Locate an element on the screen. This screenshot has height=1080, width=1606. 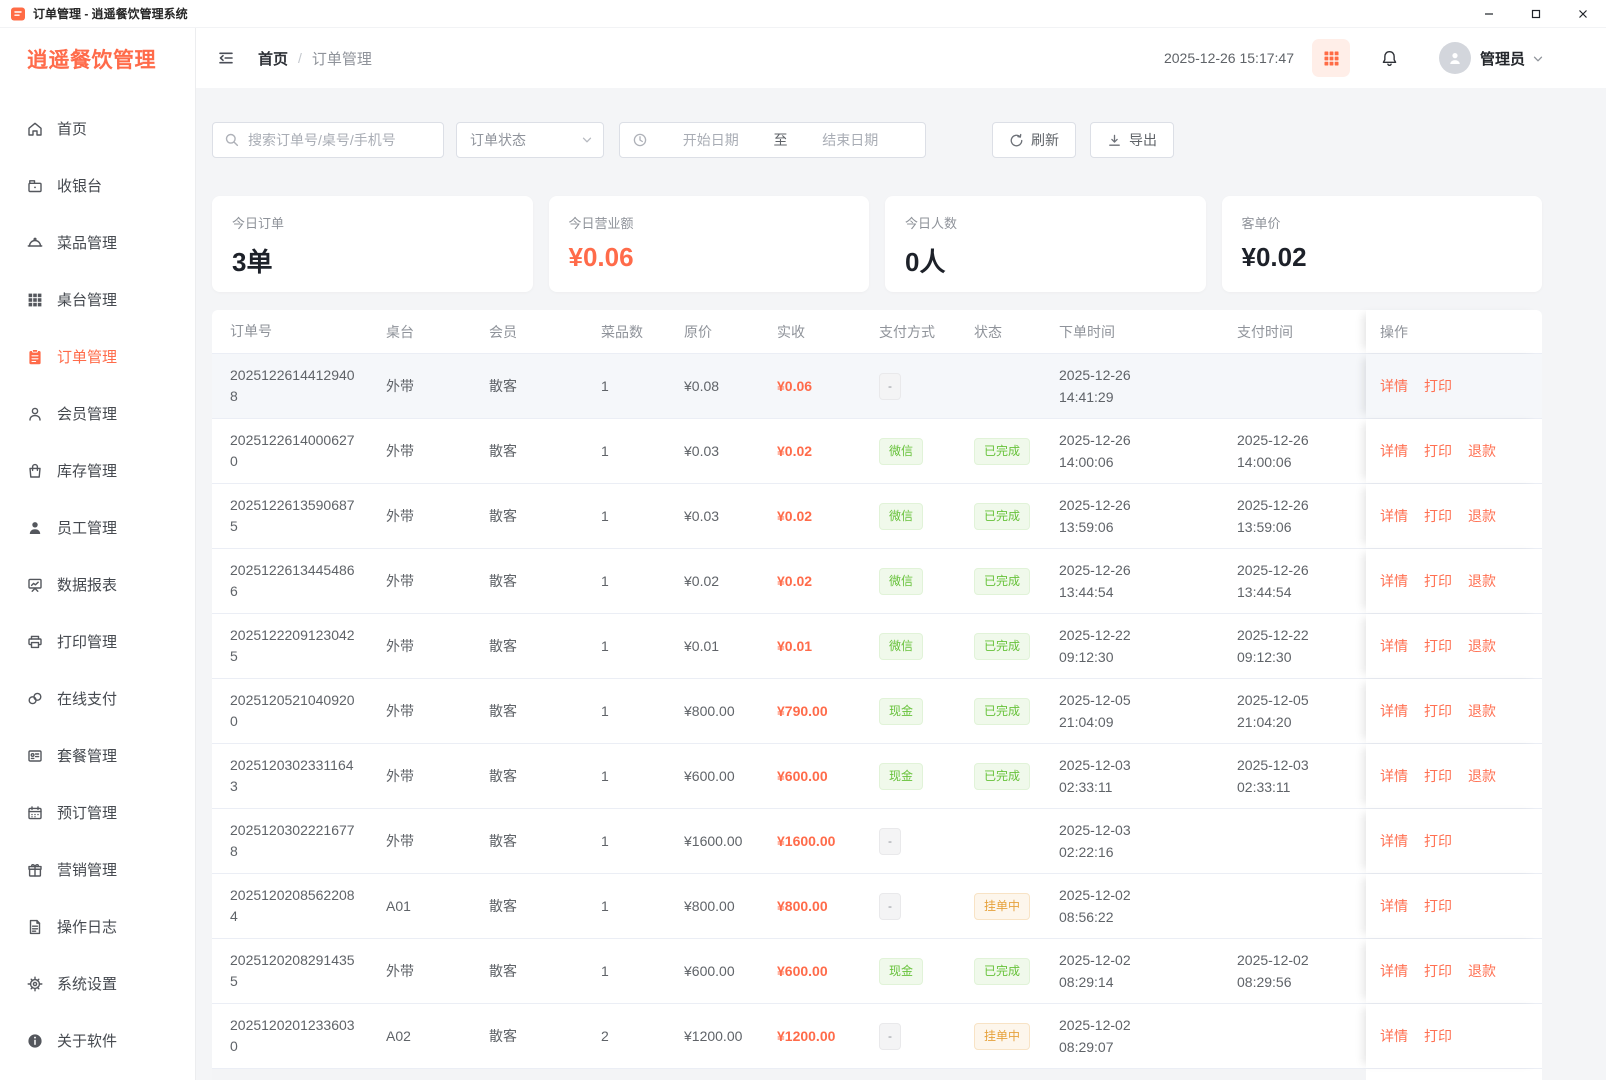
sidebar-item-label: 库存管理 is located at coordinates (87, 471).